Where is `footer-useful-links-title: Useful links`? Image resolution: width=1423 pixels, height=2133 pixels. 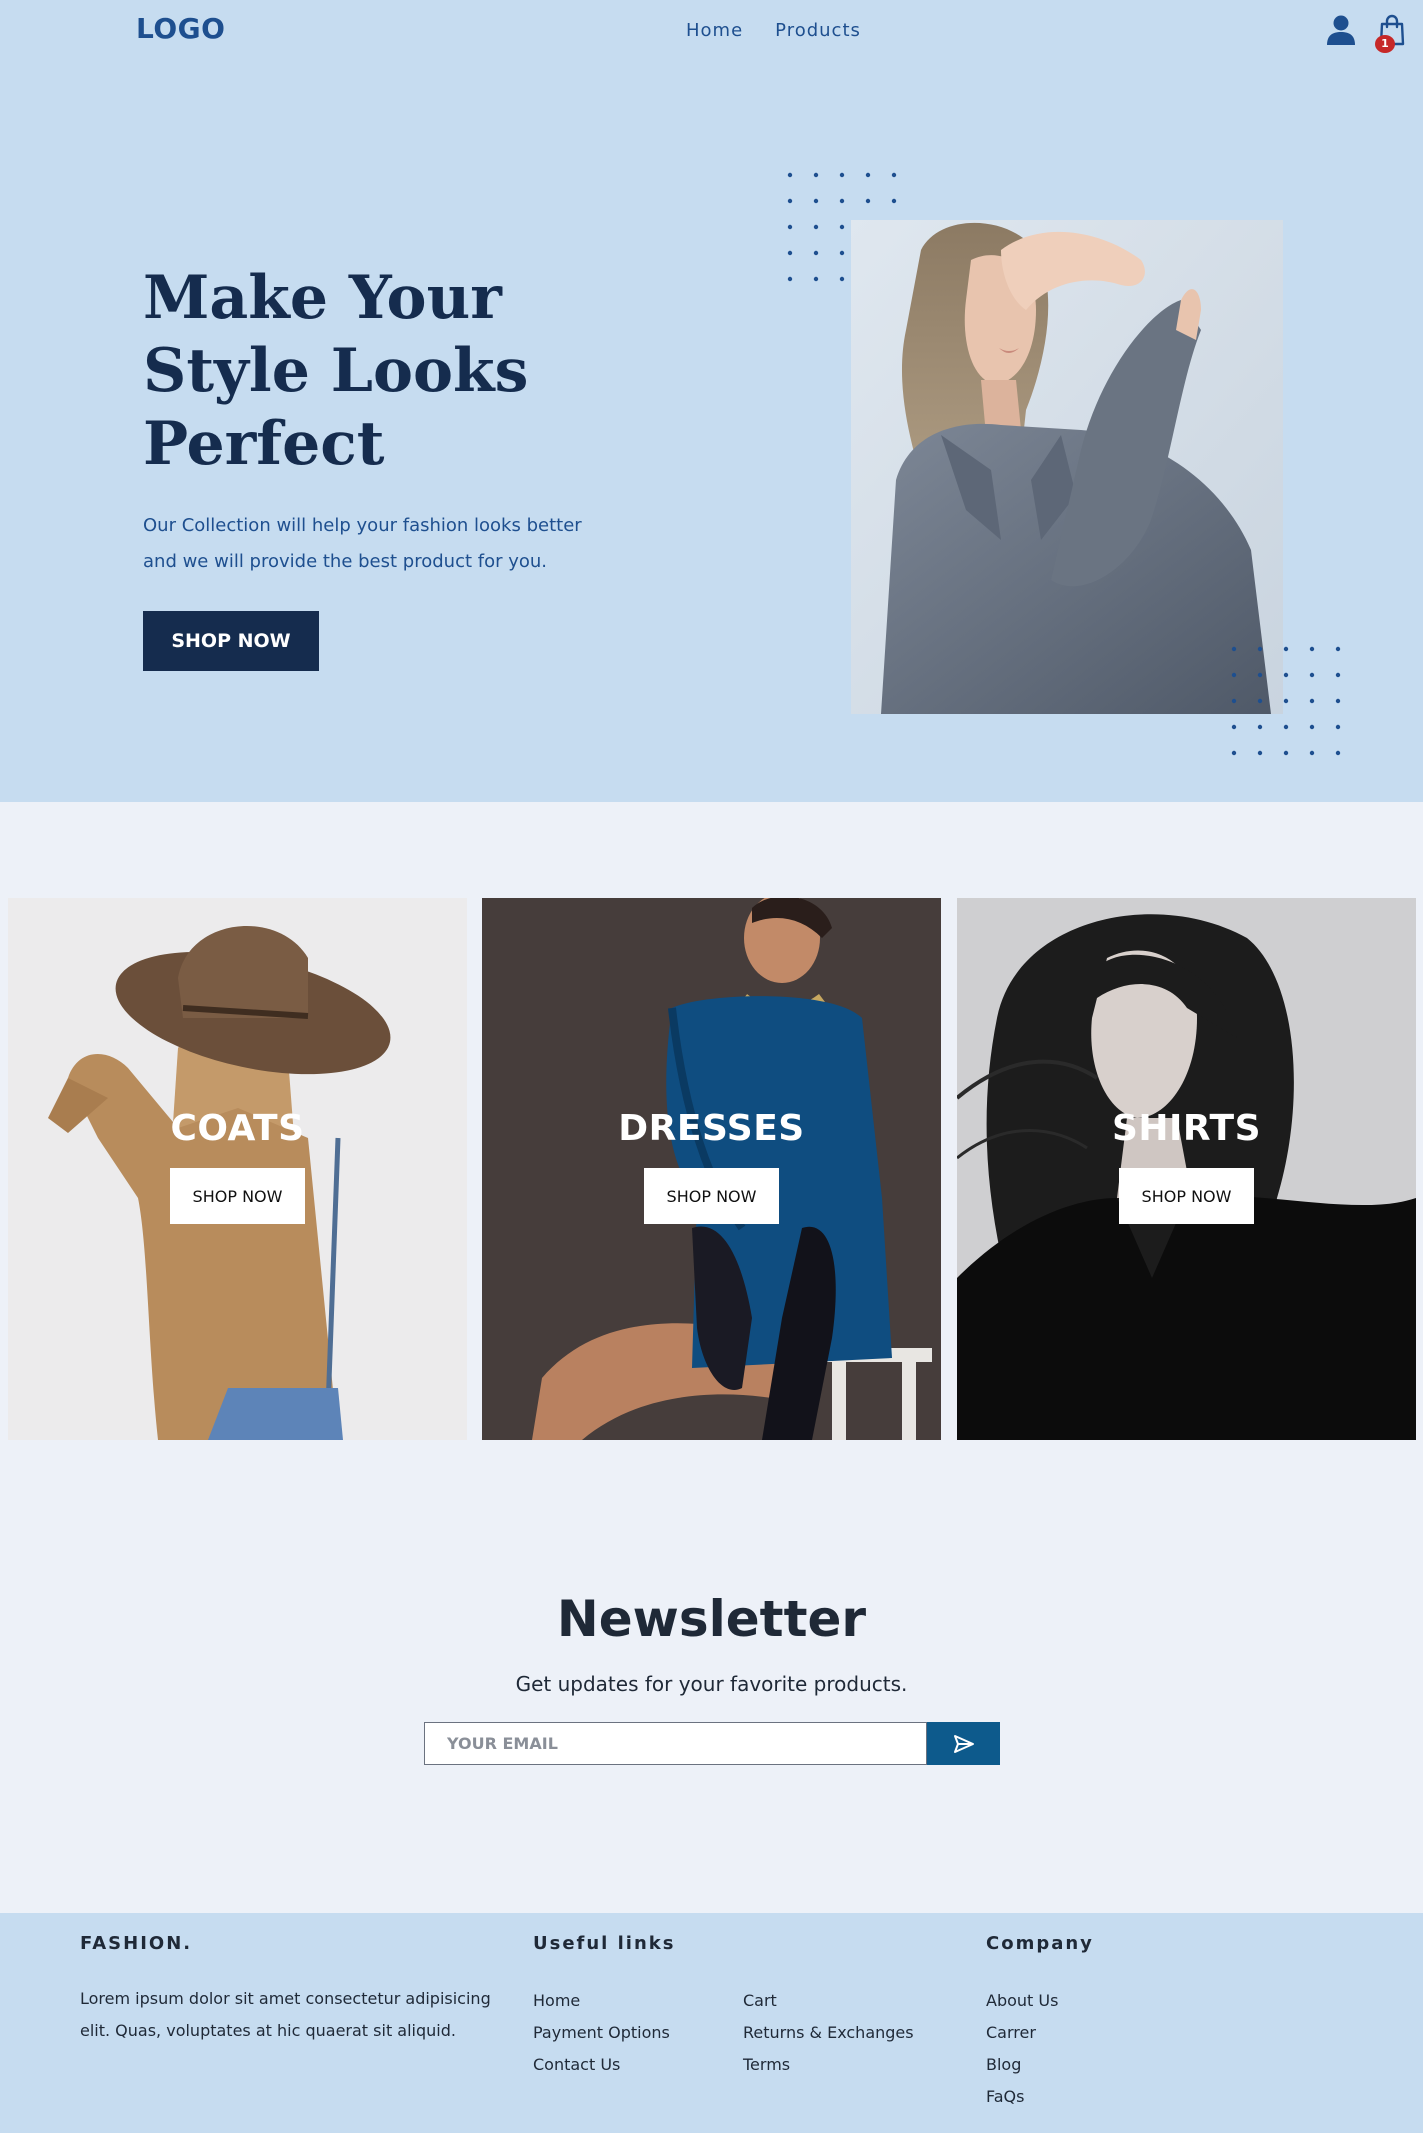
footer-useful-links-title: Useful links is located at coordinates (604, 1943).